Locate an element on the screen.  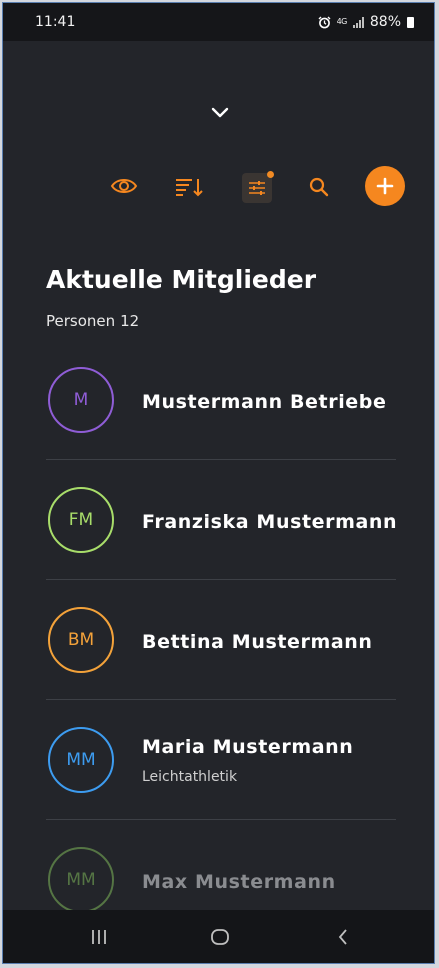
list-item: FM Franziska Mustermann is located at coordinates (218, 522).